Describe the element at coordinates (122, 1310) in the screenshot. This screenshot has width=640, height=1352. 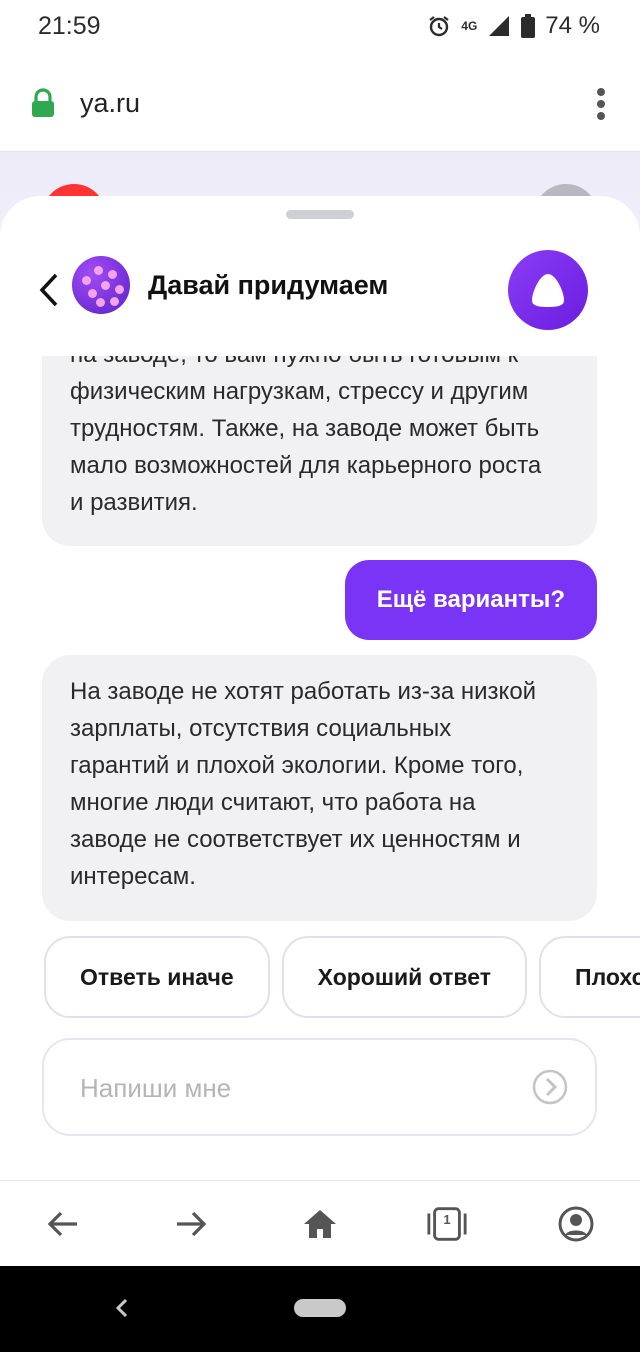
I see `system-back-icon` at that location.